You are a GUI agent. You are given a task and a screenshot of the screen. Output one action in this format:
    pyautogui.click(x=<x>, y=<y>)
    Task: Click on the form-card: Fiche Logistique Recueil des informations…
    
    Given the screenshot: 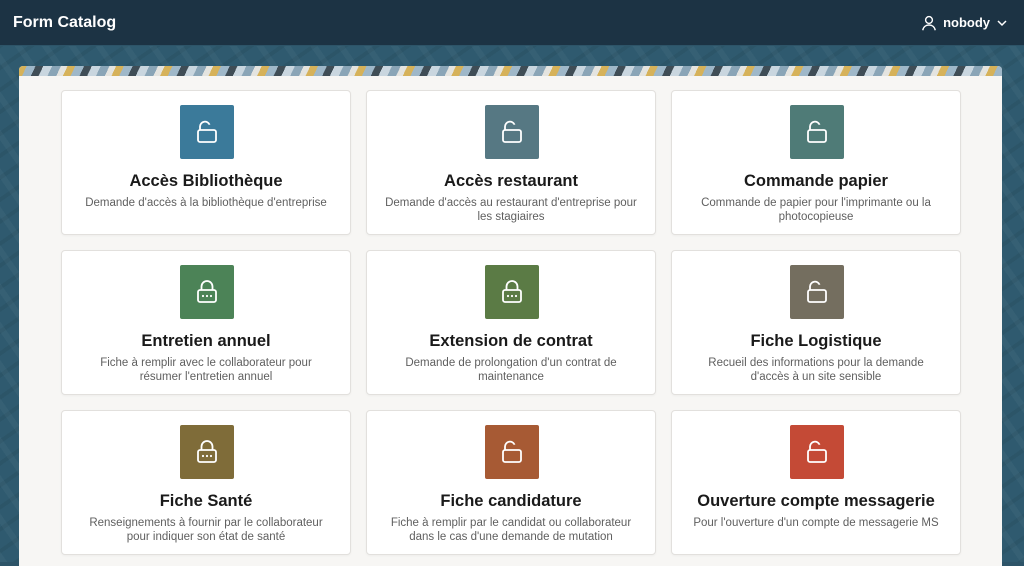 What is the action you would take?
    pyautogui.click(x=816, y=322)
    